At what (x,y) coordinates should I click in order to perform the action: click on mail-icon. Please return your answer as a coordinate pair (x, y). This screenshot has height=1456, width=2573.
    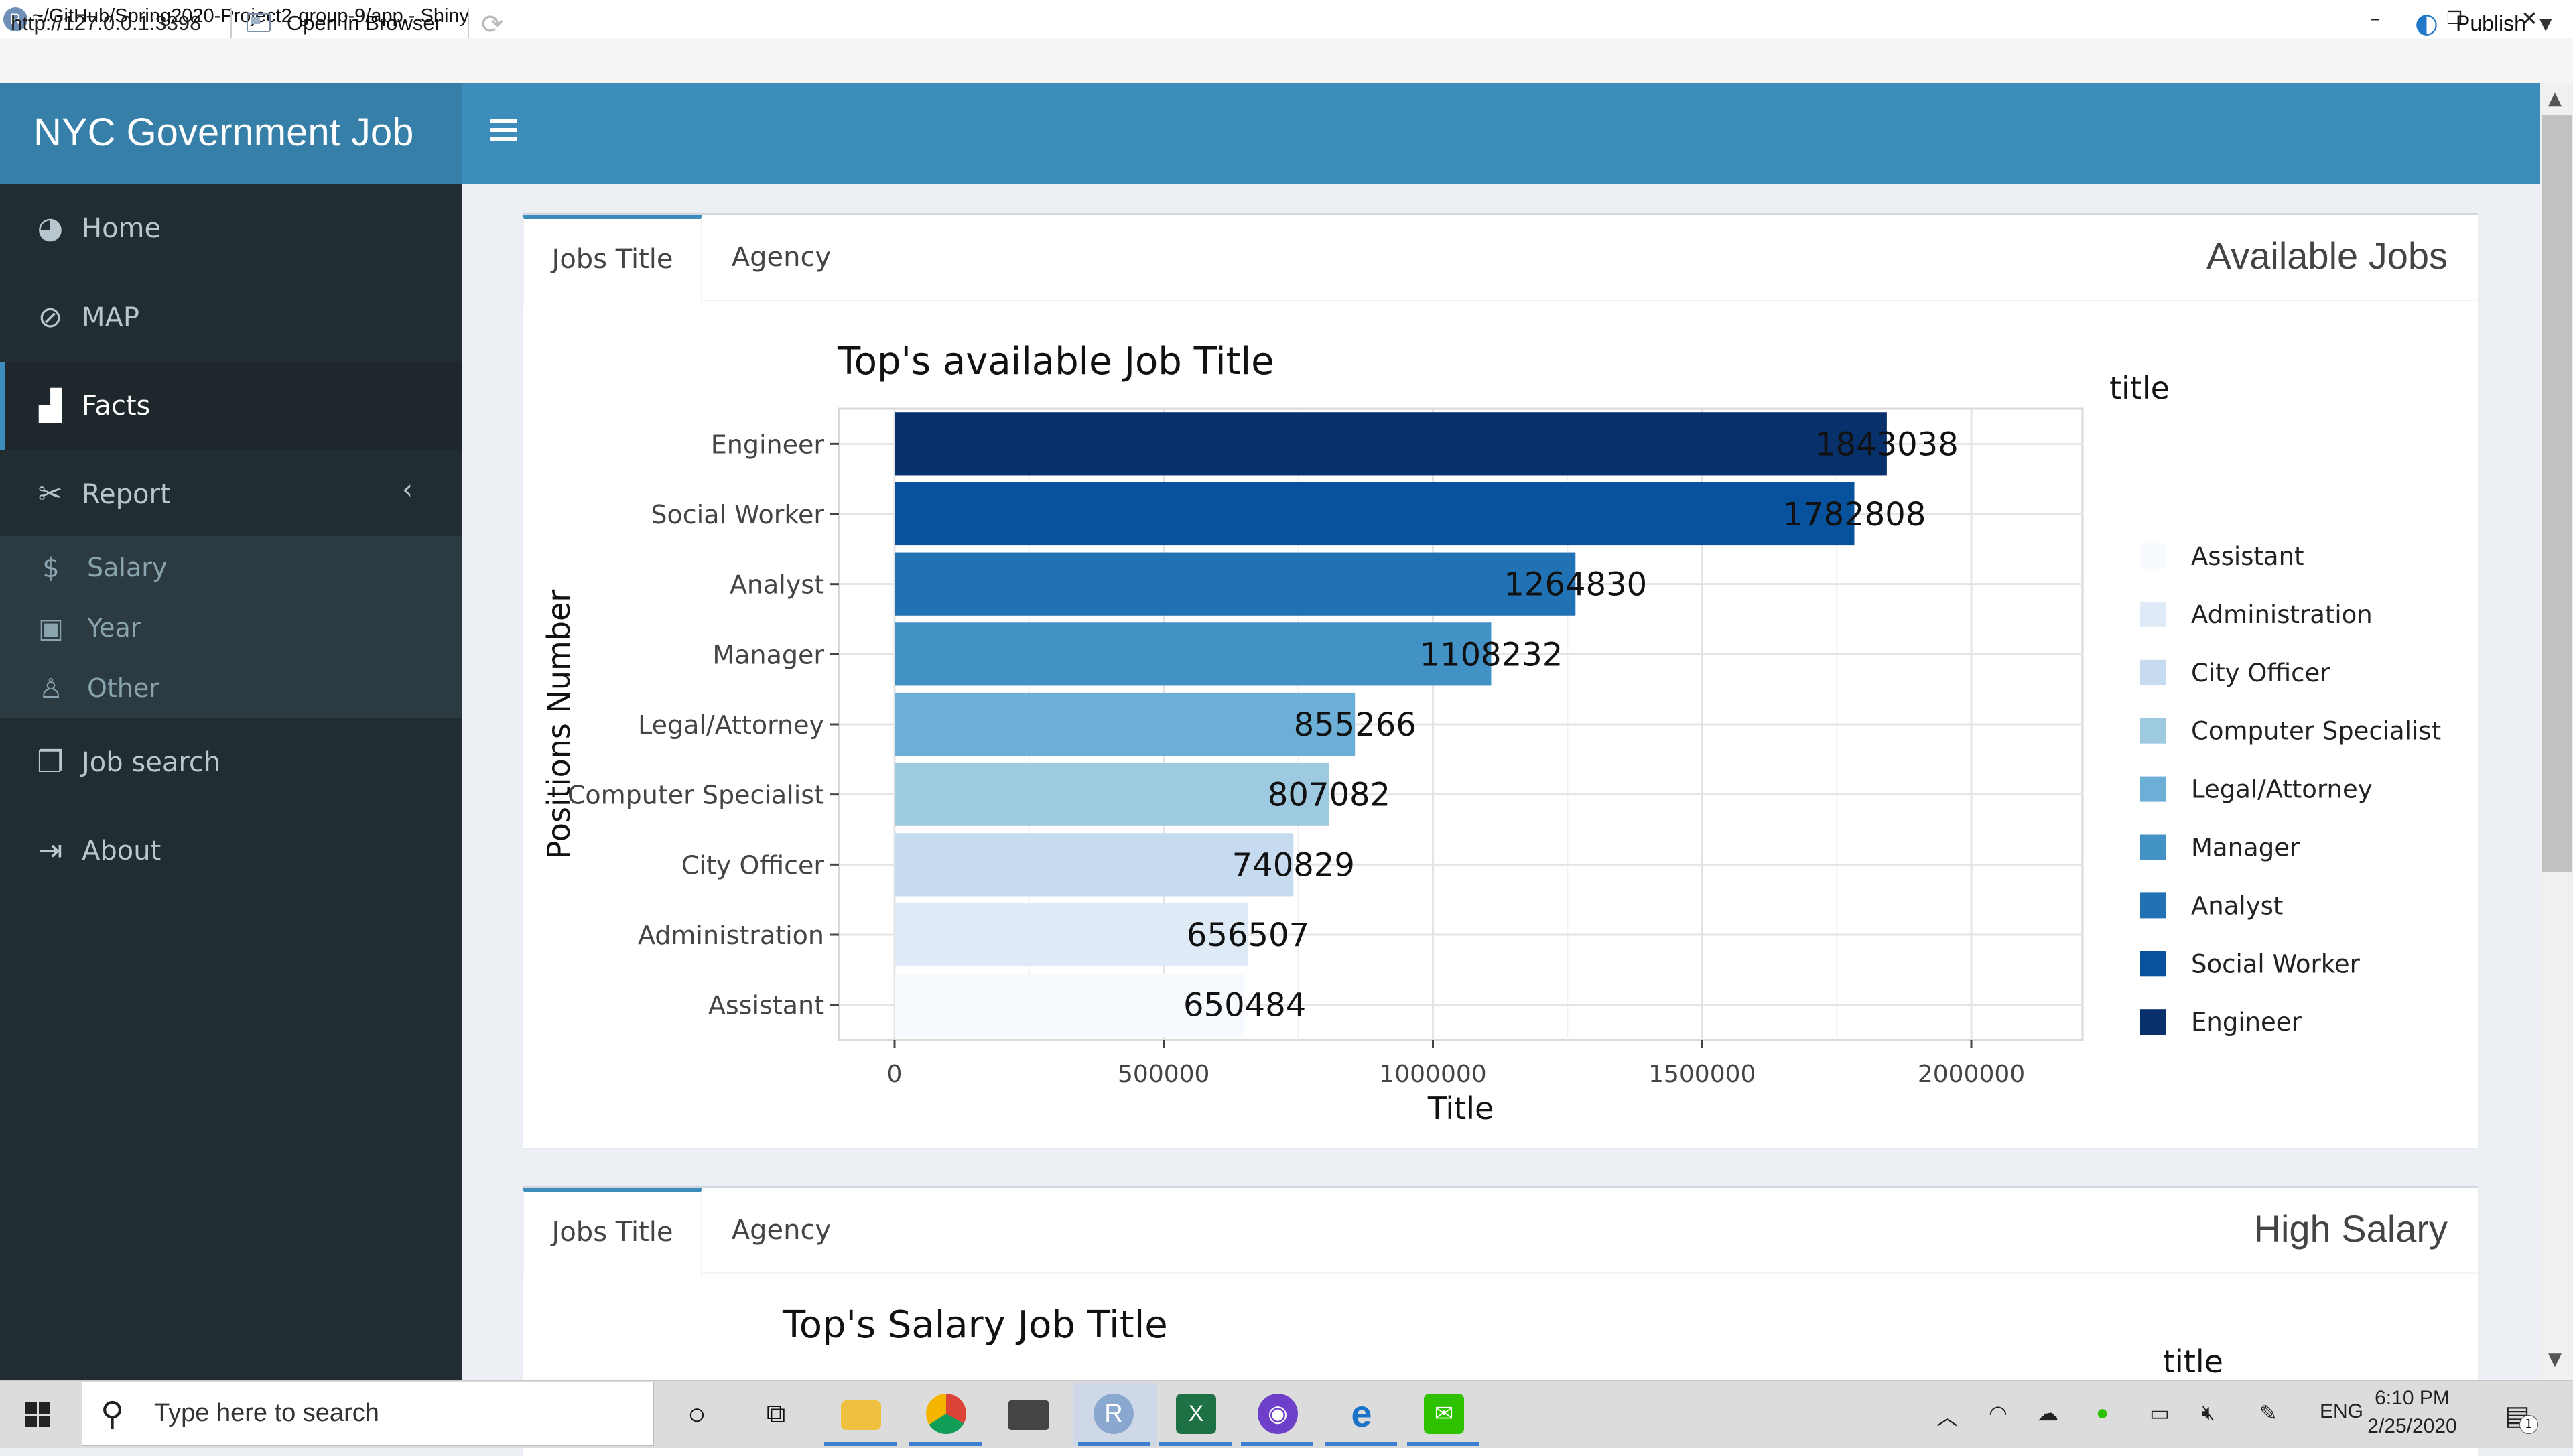
    Looking at the image, I should click on (1028, 1415).